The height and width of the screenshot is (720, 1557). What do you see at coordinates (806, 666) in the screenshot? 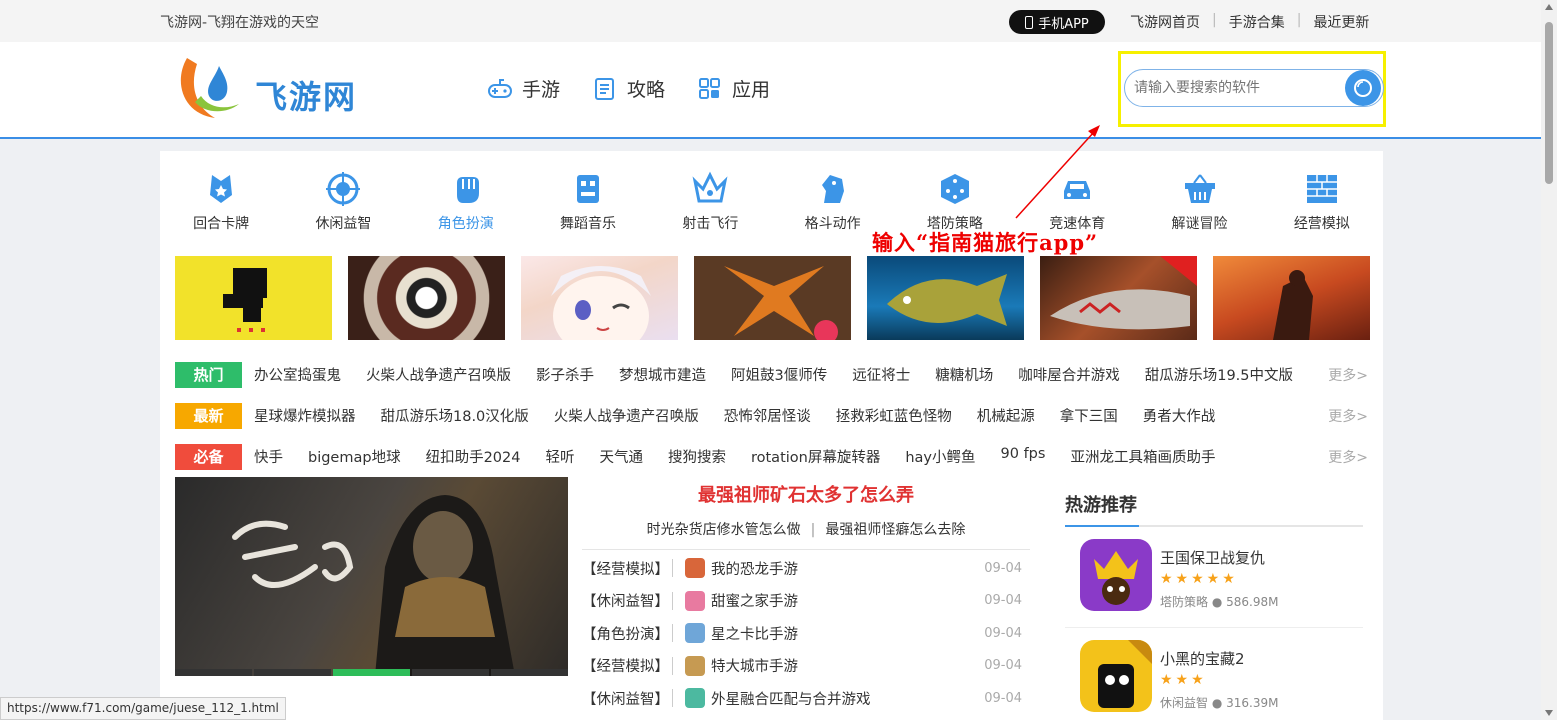
I see `news-row: 【经营模拟】 特大城市手游 09-04` at bounding box center [806, 666].